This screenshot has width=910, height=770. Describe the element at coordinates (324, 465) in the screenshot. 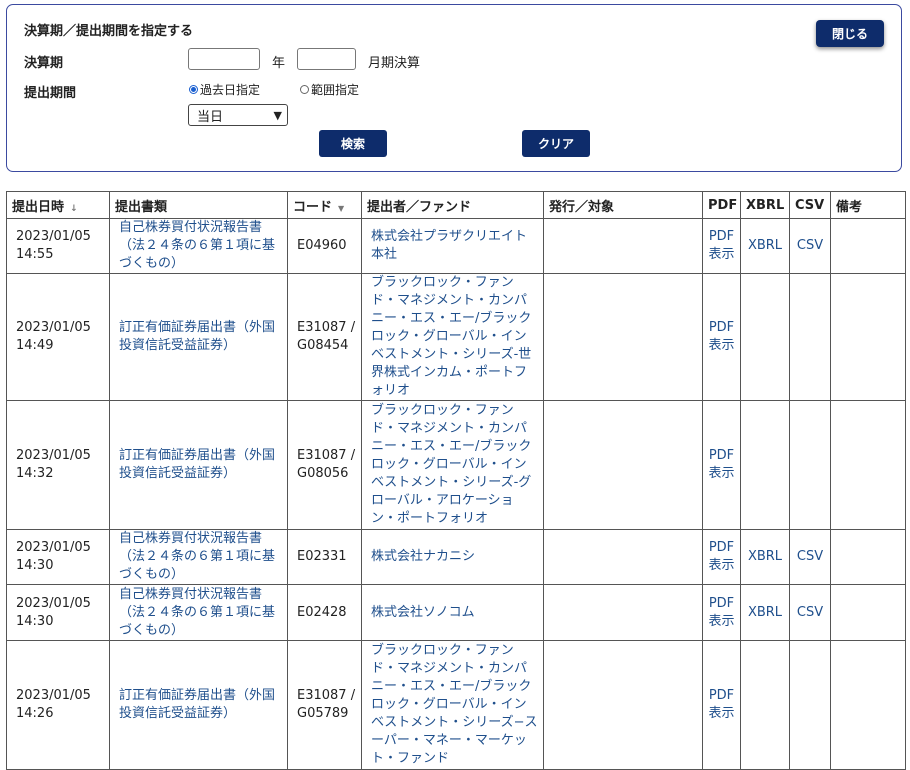

I see `code-cell: E31087 /G08056` at that location.